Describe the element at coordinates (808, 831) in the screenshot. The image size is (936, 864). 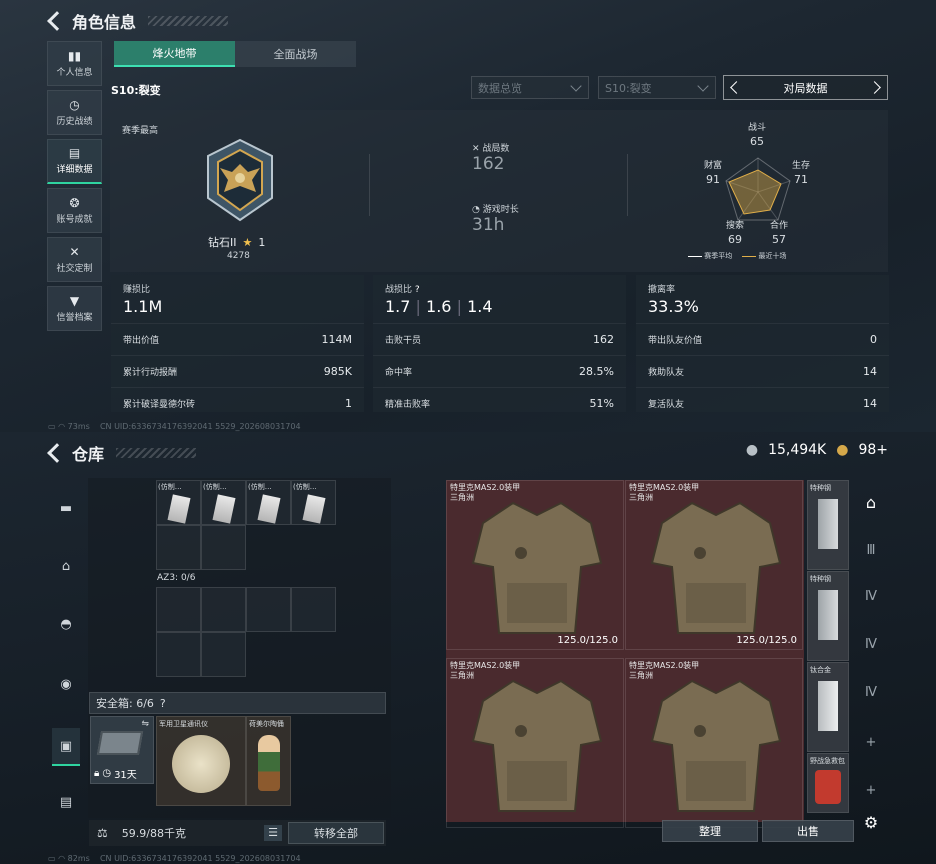
I see `sell-button: 出售` at that location.